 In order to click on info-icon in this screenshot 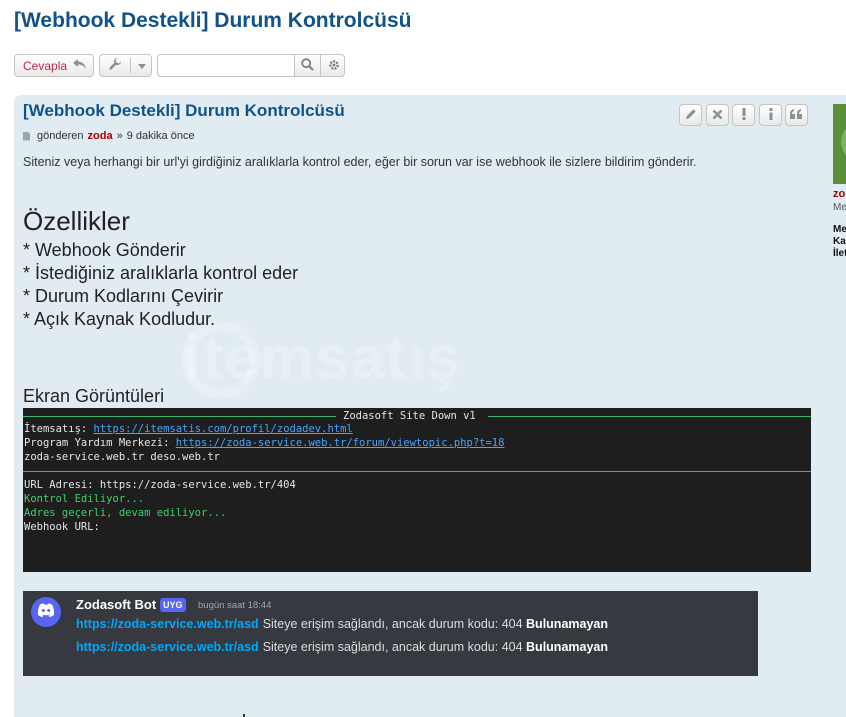, I will do `click(771, 115)`.